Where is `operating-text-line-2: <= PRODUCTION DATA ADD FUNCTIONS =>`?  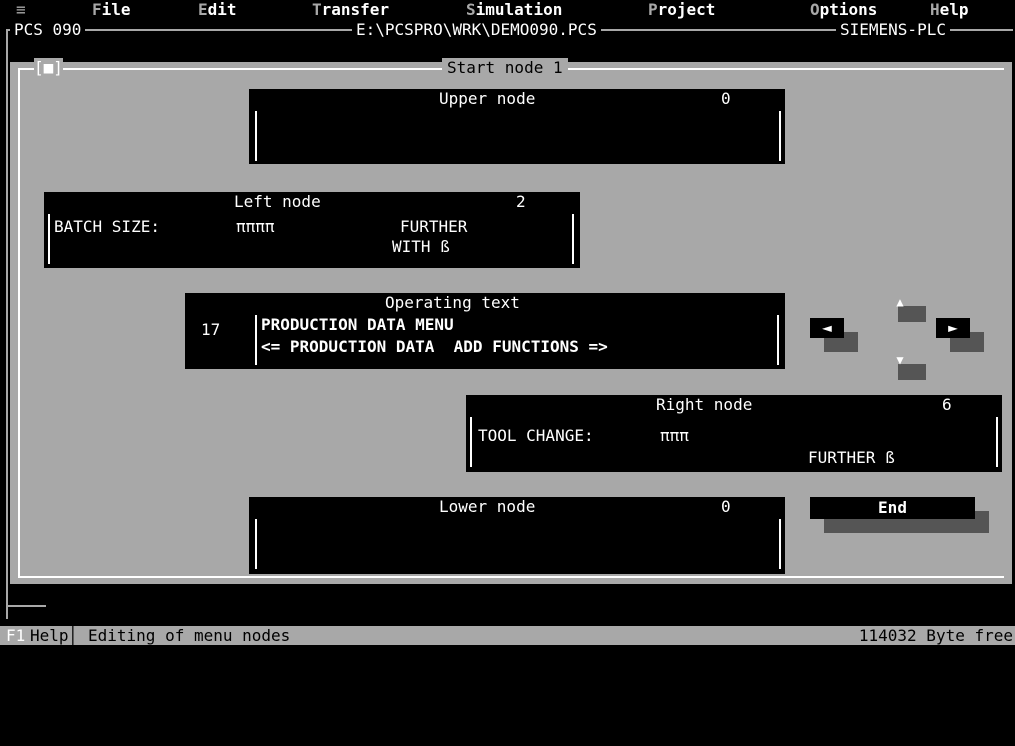
operating-text-line-2: <= PRODUCTION DATA ADD FUNCTIONS => is located at coordinates (434, 347).